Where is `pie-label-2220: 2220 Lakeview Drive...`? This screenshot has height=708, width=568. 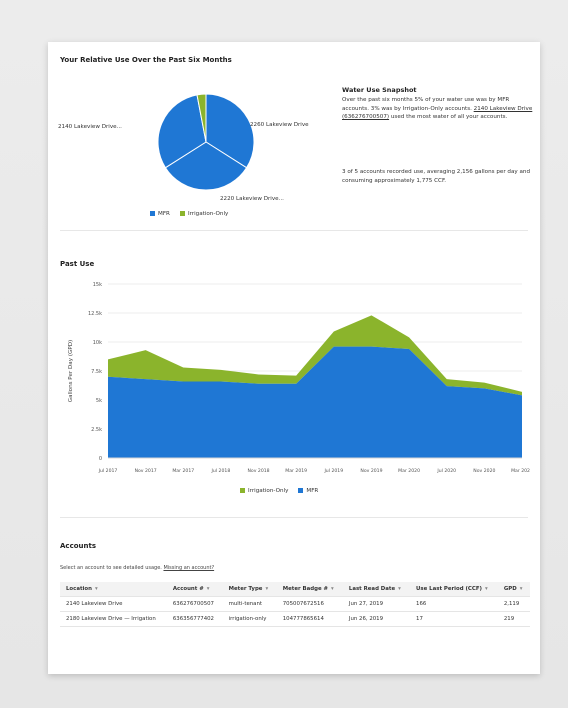 pie-label-2220: 2220 Lakeview Drive... is located at coordinates (252, 199).